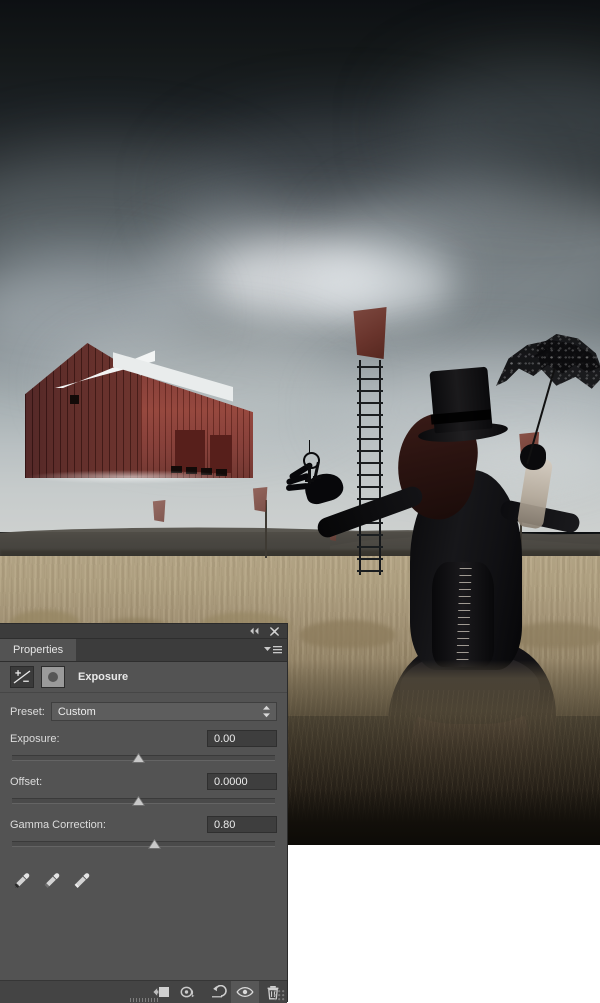 The height and width of the screenshot is (1003, 600). I want to click on offset-control: Offset: 0.0000, so click(143, 785).